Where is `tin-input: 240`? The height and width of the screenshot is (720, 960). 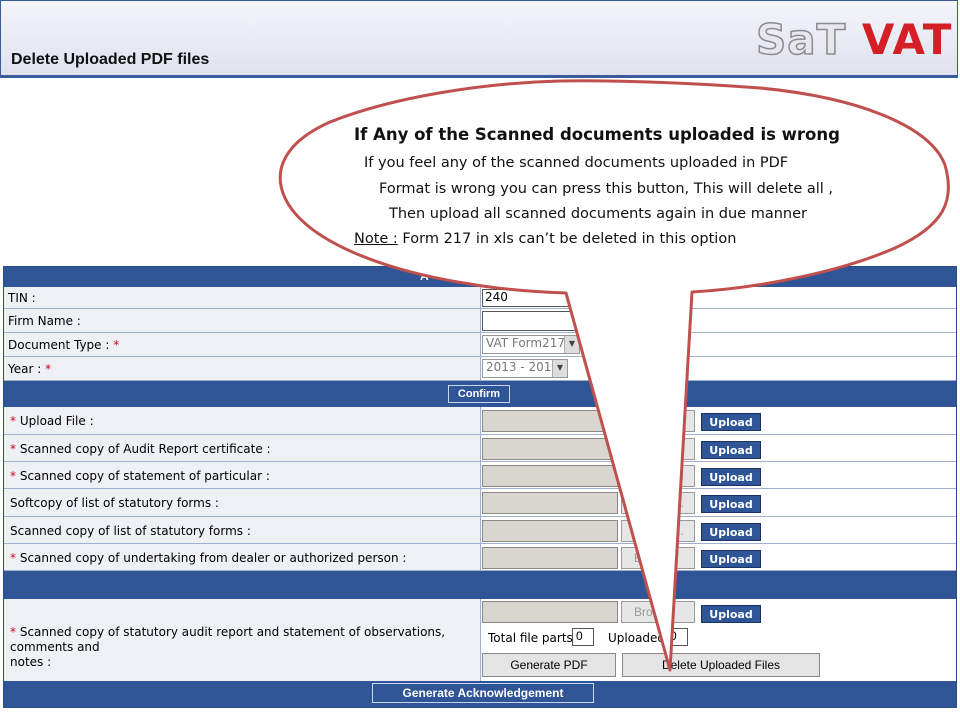 tin-input: 240 is located at coordinates (532, 298).